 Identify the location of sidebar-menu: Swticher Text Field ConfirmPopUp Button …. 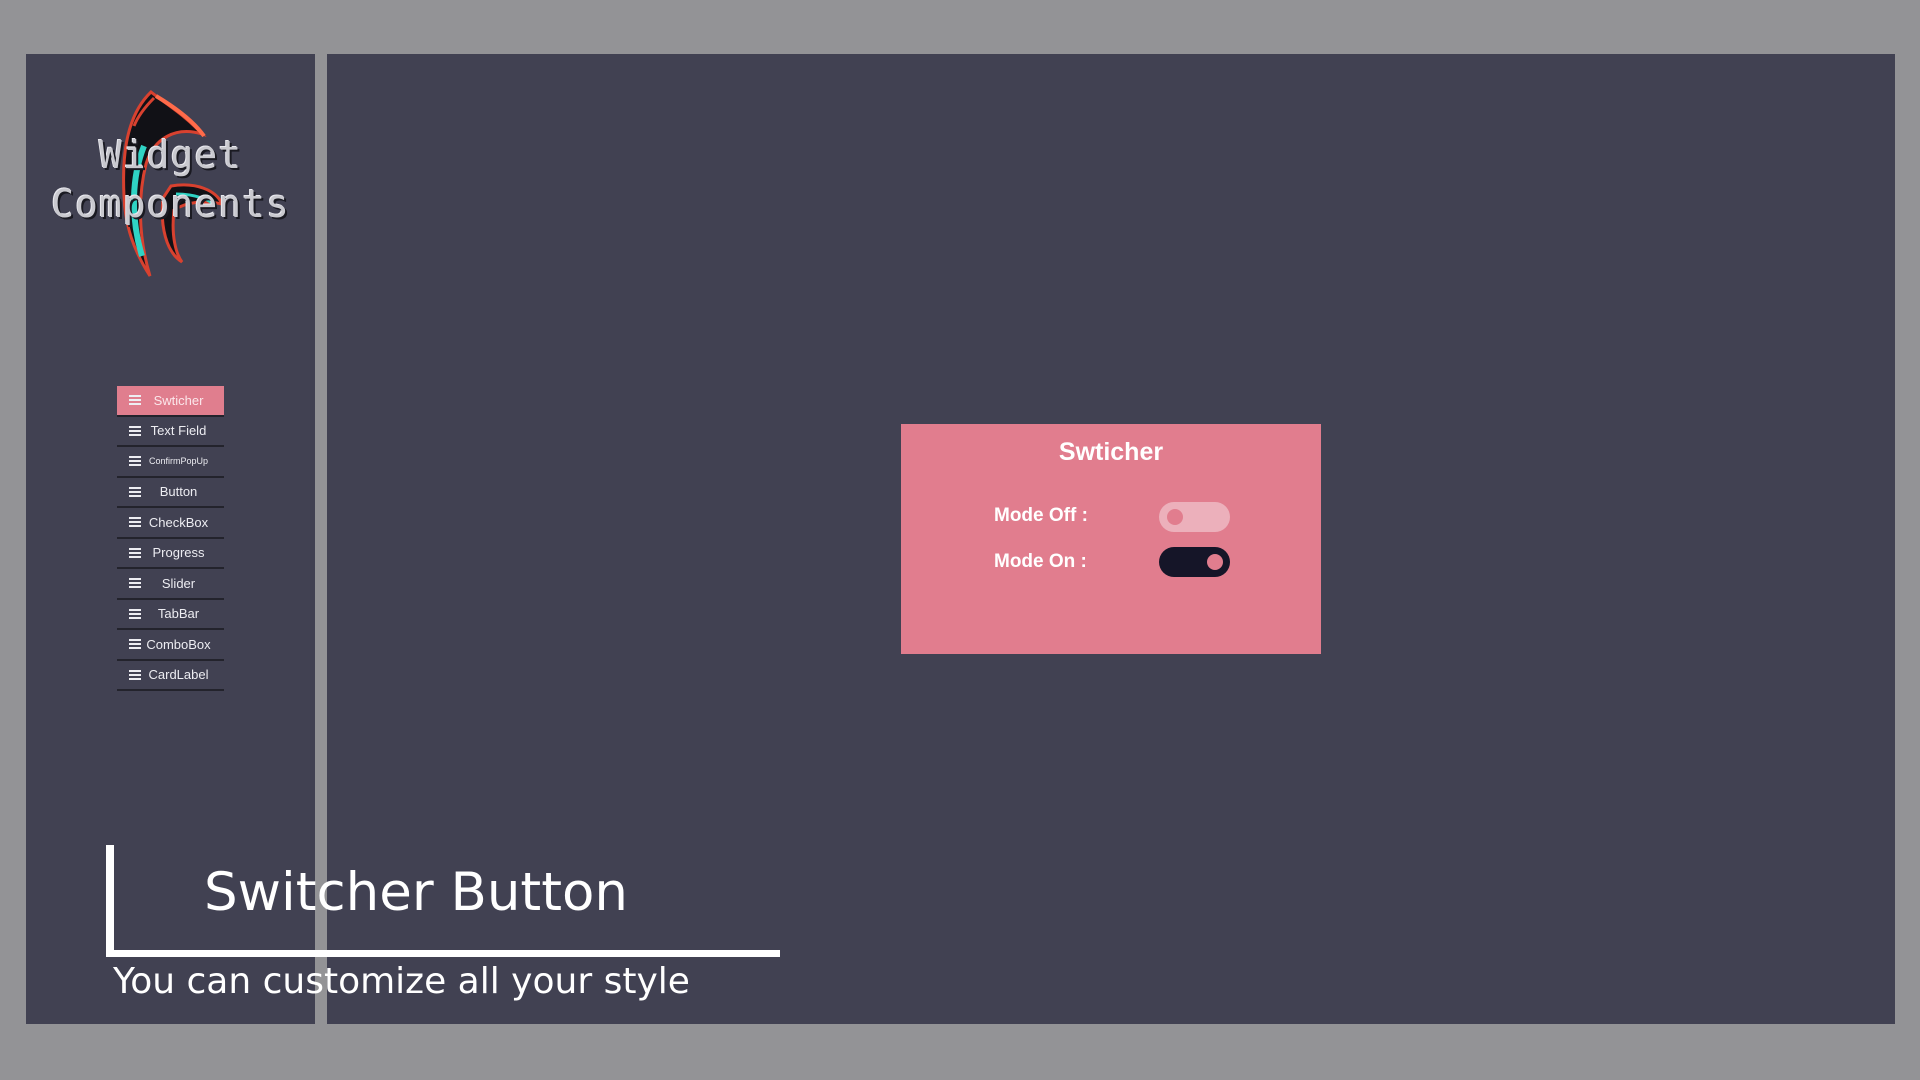
(170, 538).